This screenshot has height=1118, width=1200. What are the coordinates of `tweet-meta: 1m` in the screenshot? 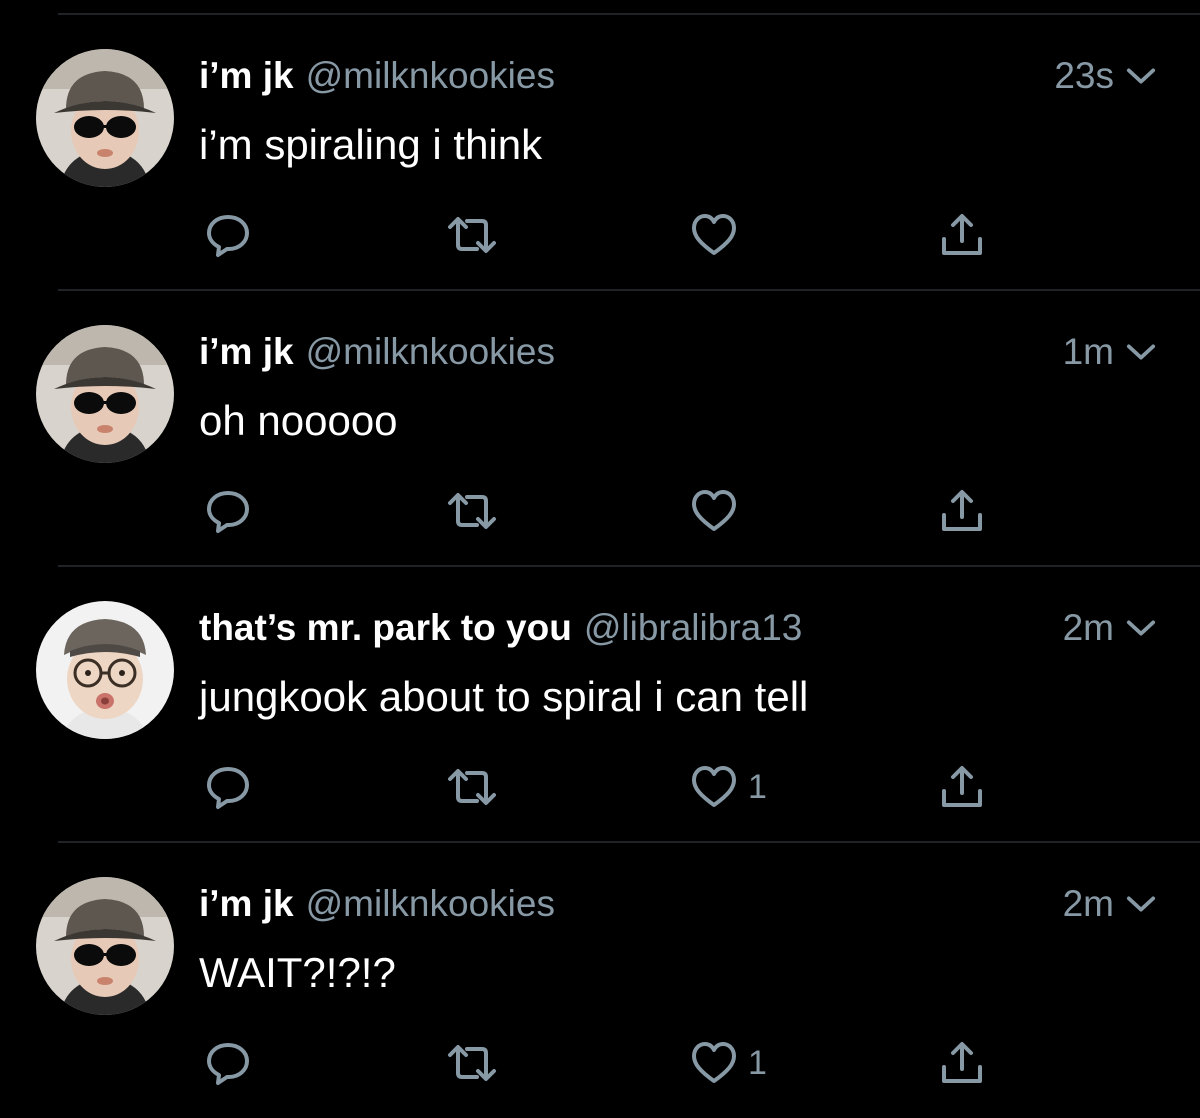 It's located at (1109, 352).